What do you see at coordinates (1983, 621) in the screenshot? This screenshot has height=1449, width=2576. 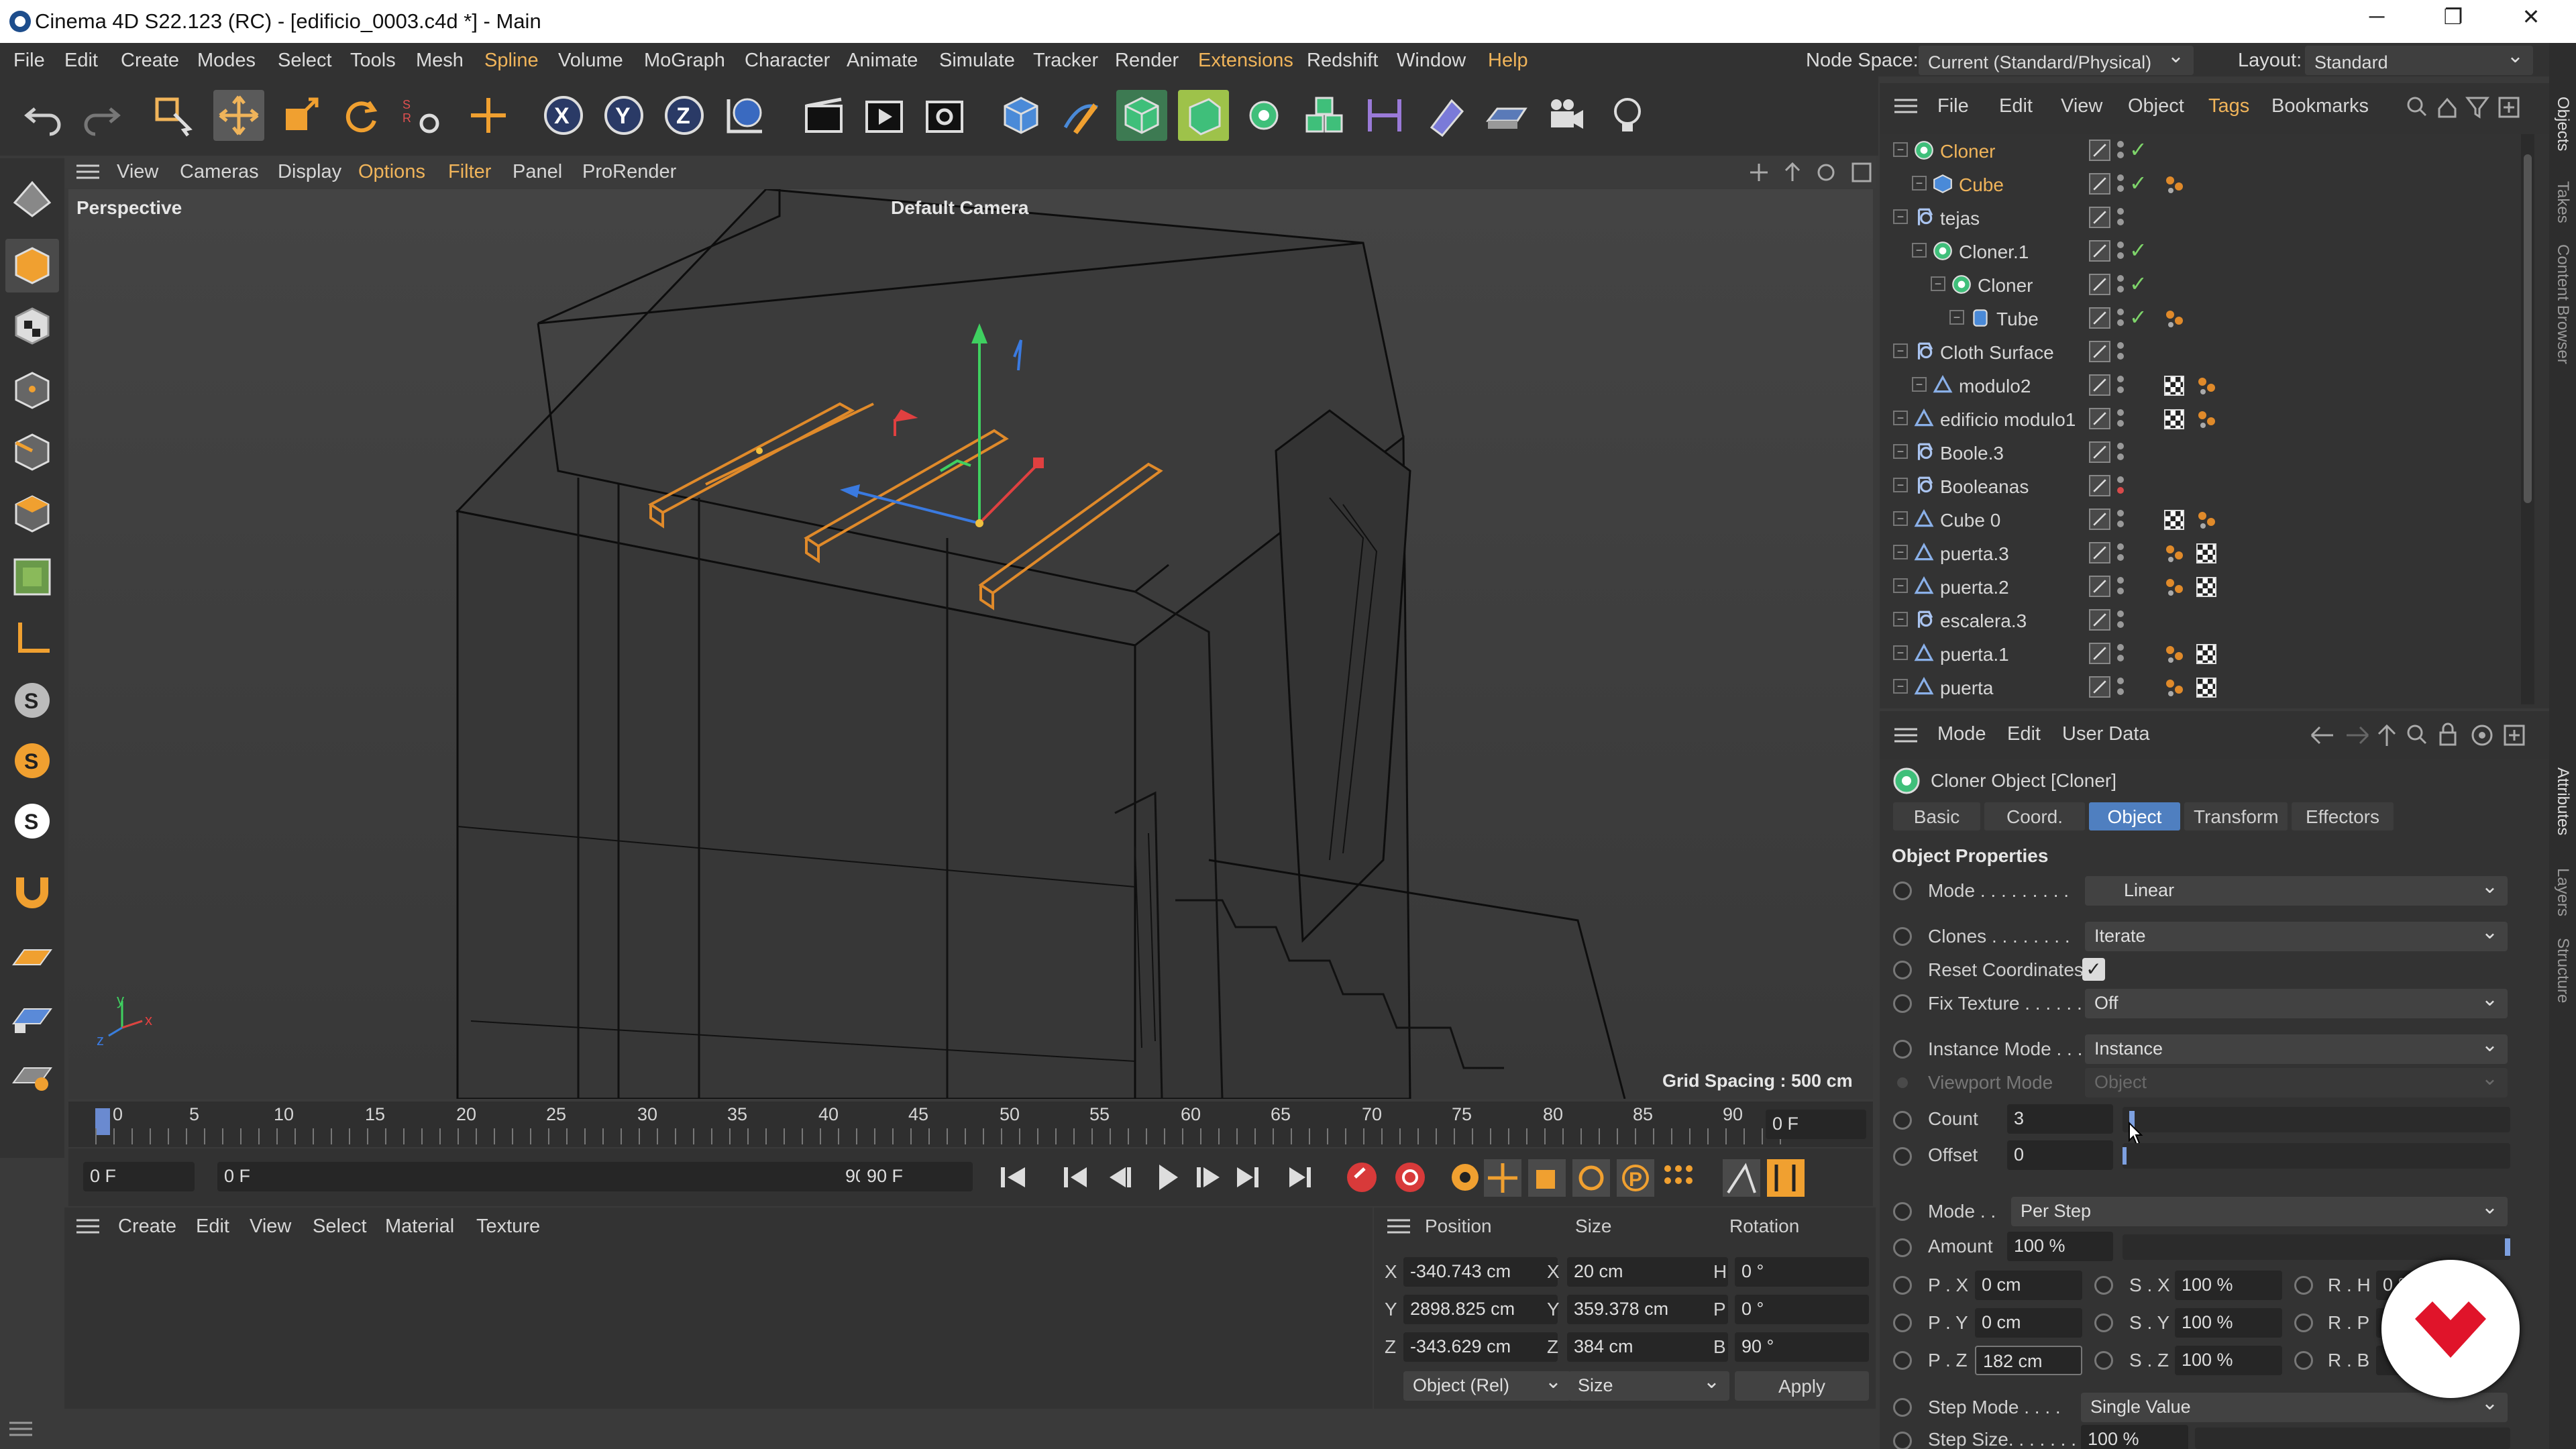 I see `object-name: escalera.3` at bounding box center [1983, 621].